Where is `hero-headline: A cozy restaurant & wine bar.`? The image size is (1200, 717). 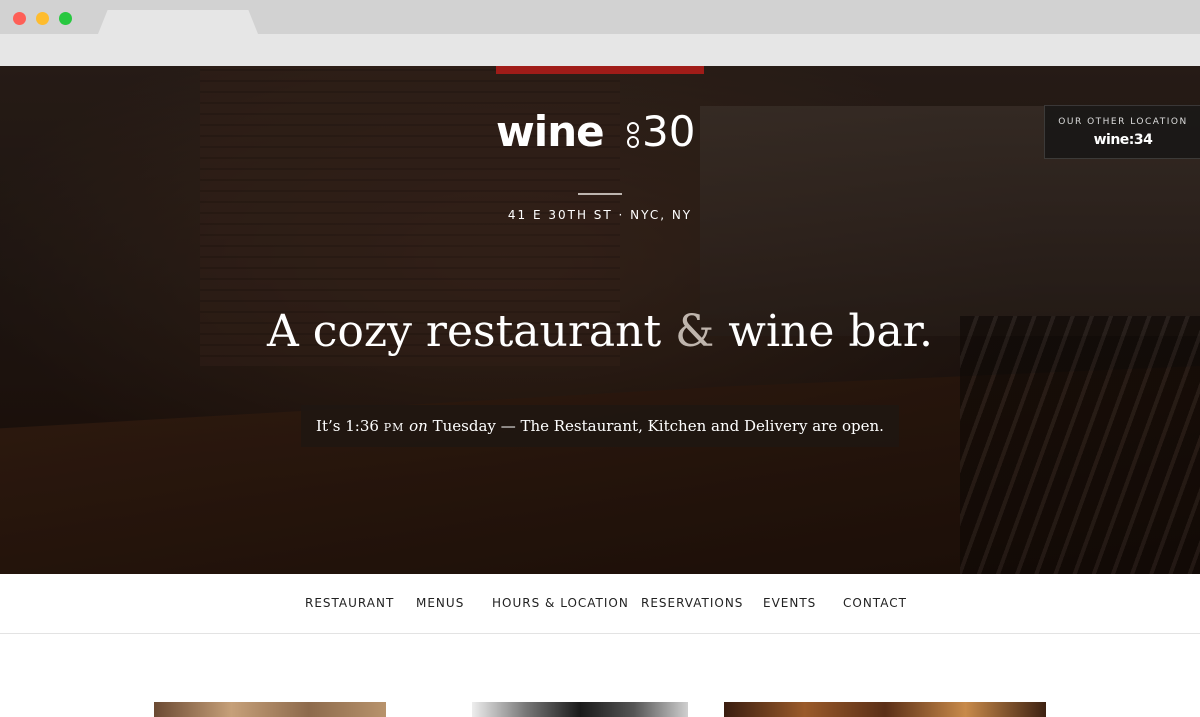 hero-headline: A cozy restaurant & wine bar. is located at coordinates (600, 332).